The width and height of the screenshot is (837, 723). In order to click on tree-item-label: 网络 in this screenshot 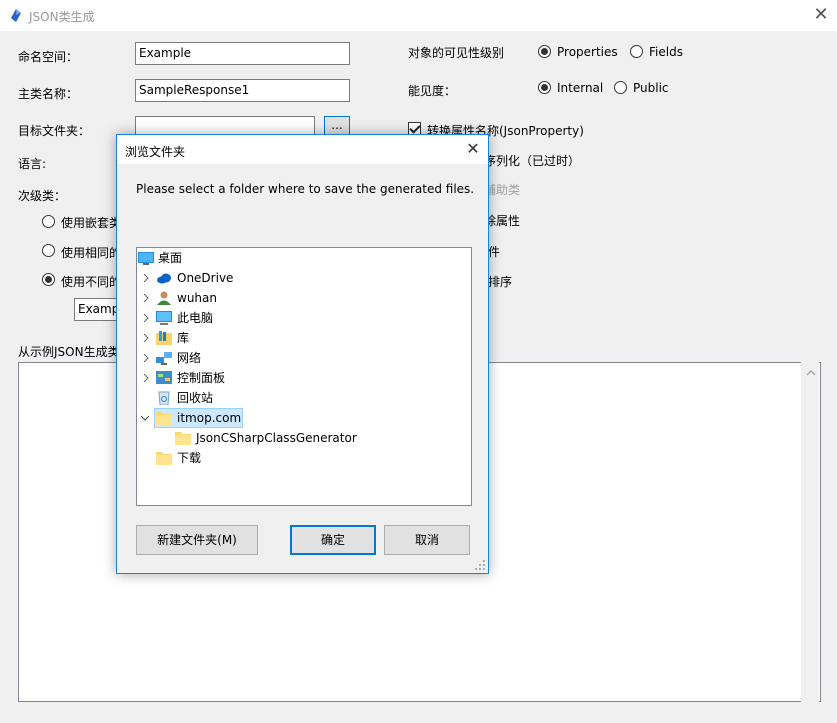, I will do `click(189, 358)`.